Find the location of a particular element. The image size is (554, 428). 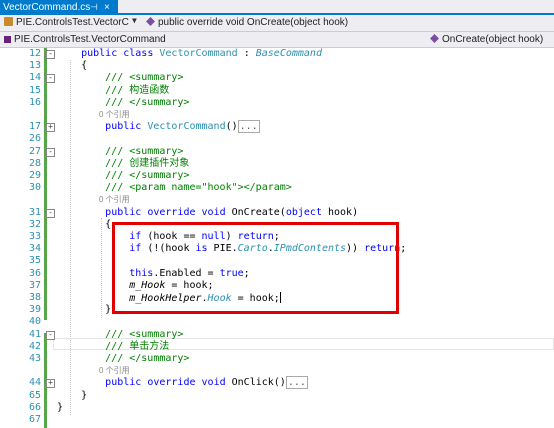

code-line: 43 /// </summary> is located at coordinates (277, 359).